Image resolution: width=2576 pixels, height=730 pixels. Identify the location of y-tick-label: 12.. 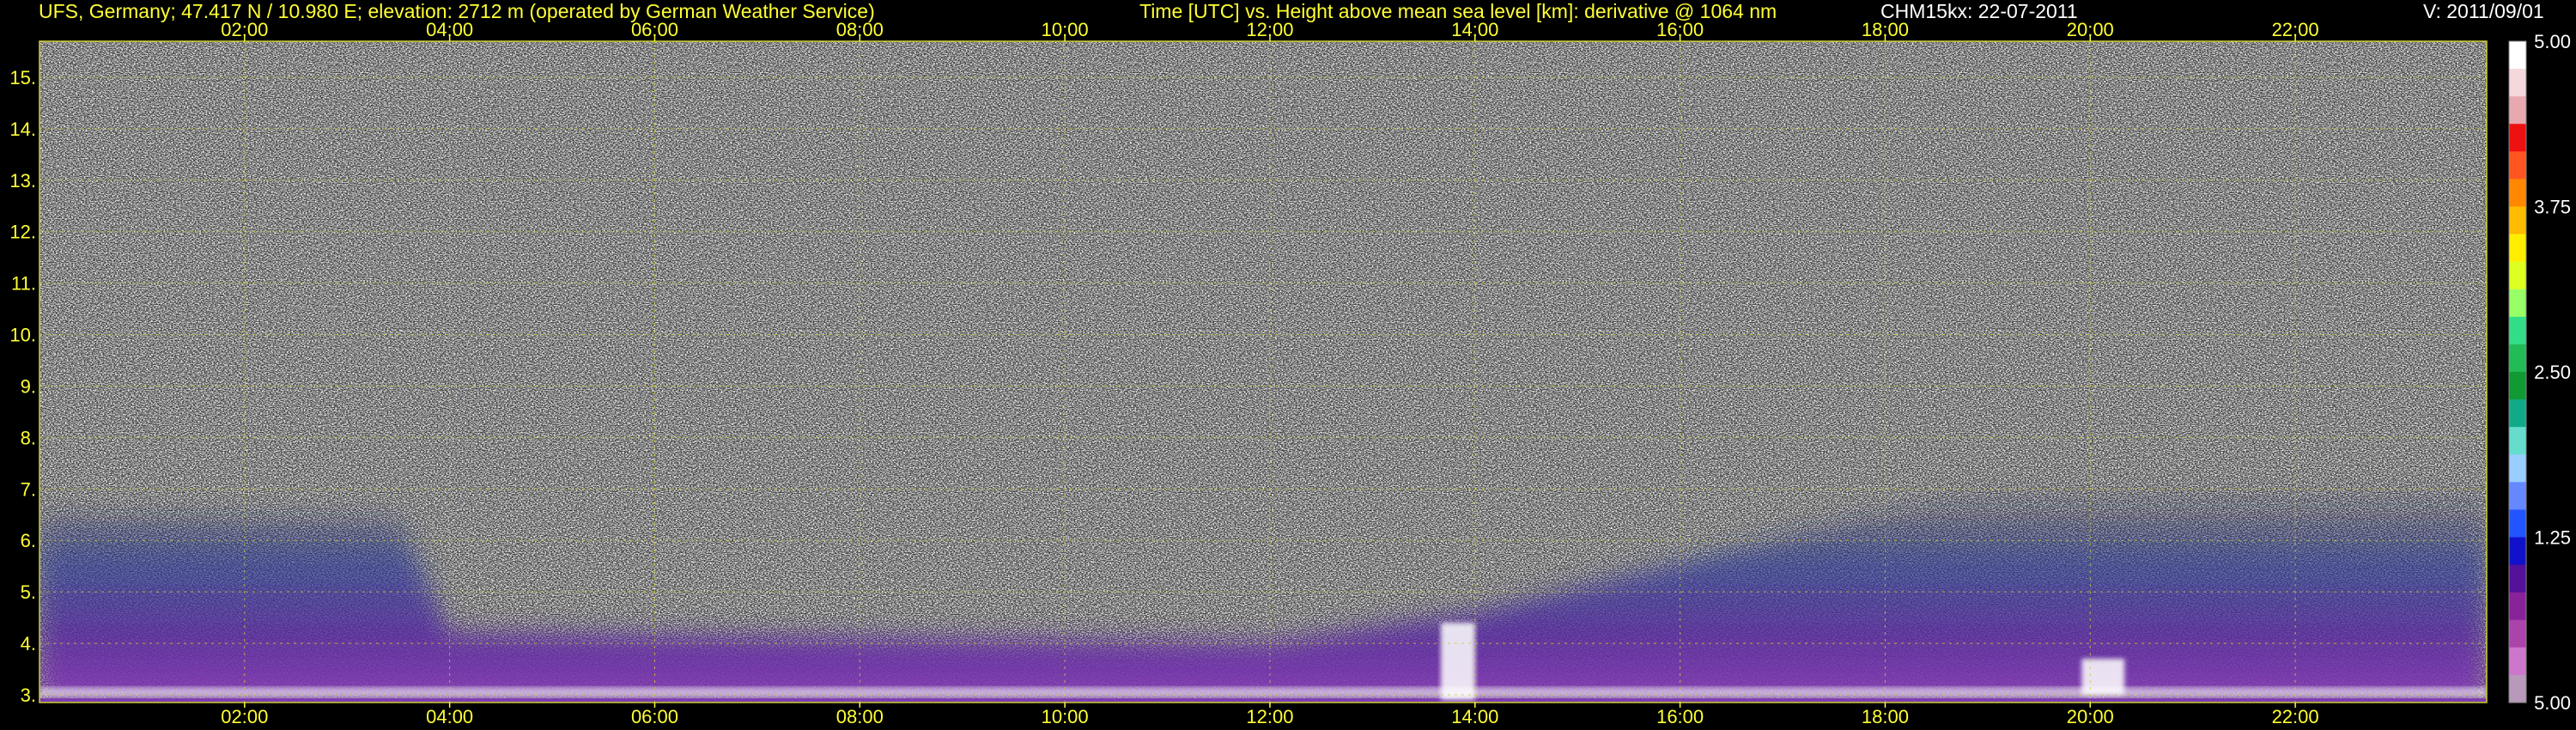
(23, 232).